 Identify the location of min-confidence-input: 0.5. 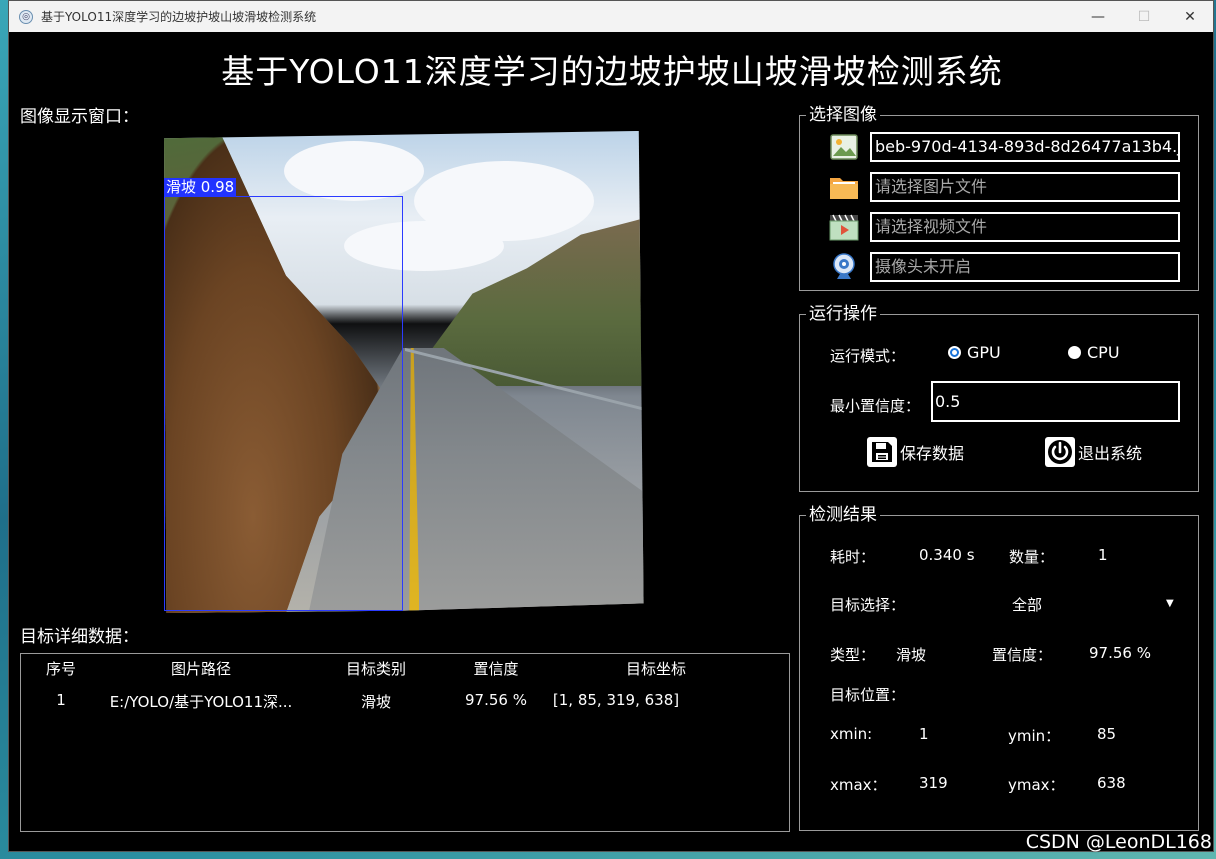
(1055, 401).